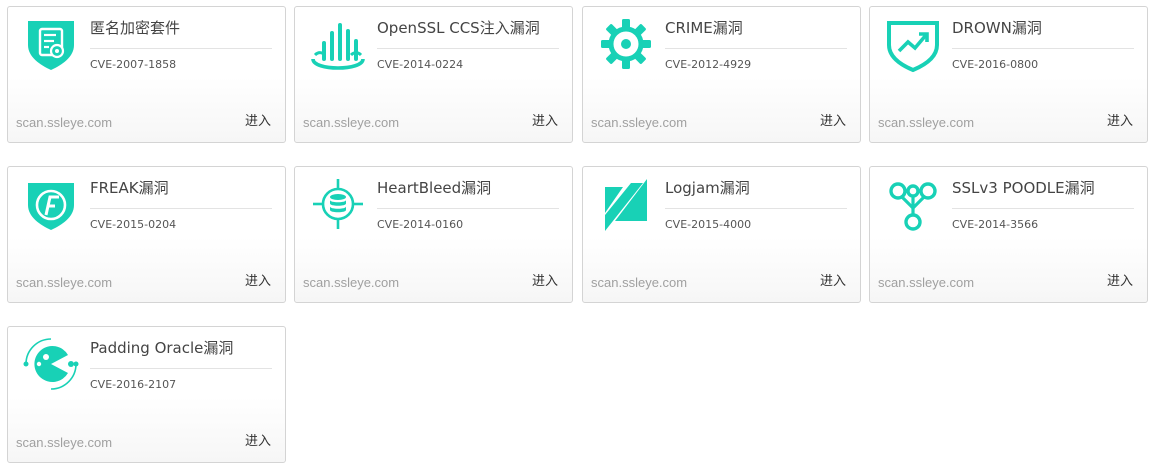 The height and width of the screenshot is (470, 1155). What do you see at coordinates (1043, 193) in the screenshot?
I see `card-title: SSLv3 POODLE漏洞` at bounding box center [1043, 193].